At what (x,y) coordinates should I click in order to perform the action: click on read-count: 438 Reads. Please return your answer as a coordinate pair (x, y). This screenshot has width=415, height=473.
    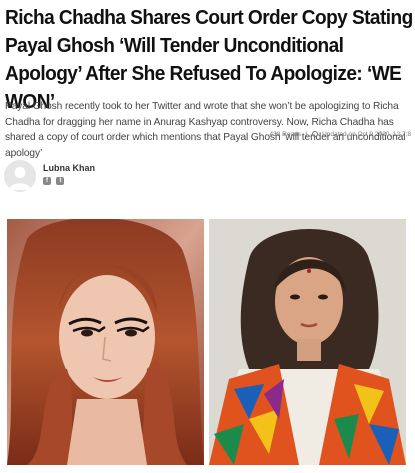
    Looking at the image, I should click on (285, 134).